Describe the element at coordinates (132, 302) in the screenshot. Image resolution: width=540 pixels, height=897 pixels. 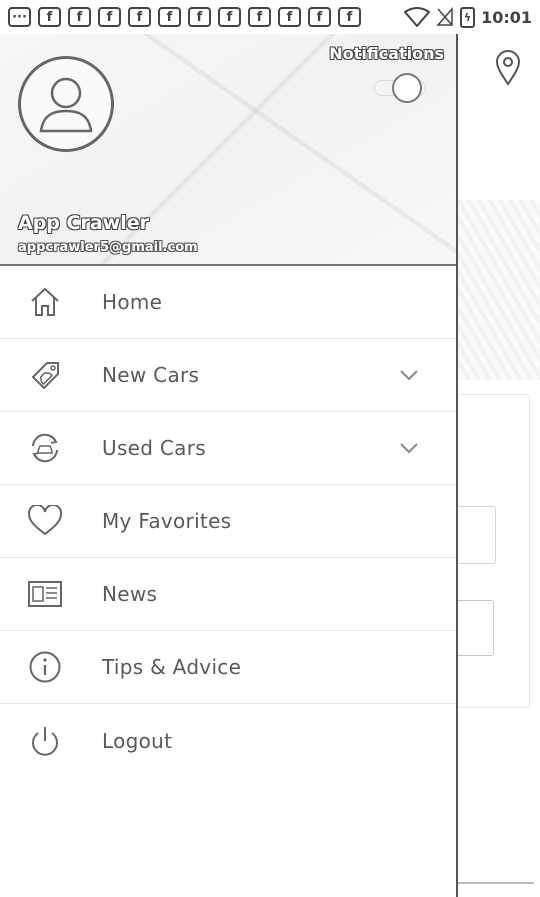
I see `menu-item-label: Home` at that location.